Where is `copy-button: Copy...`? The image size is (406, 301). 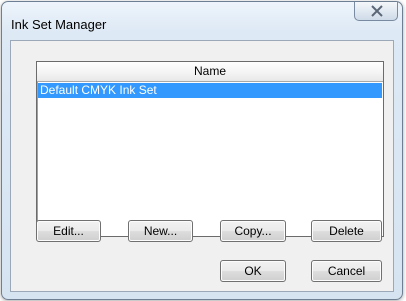 copy-button: Copy... is located at coordinates (253, 231).